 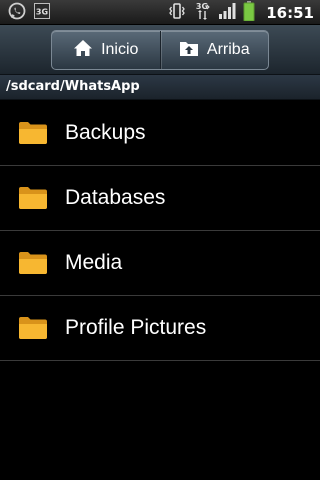 What do you see at coordinates (290, 12) in the screenshot?
I see `clock: 16:51` at bounding box center [290, 12].